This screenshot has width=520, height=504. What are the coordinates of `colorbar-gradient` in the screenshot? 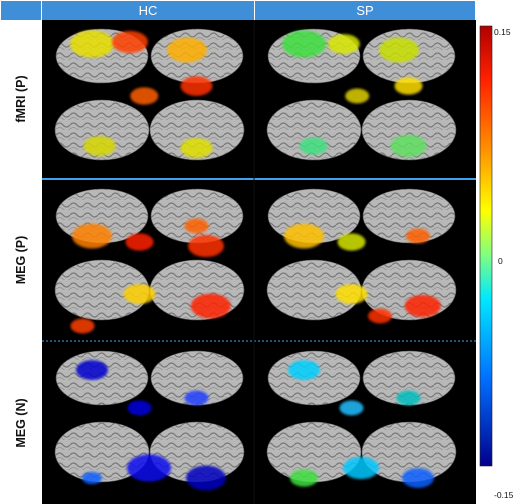 It's located at (486, 246).